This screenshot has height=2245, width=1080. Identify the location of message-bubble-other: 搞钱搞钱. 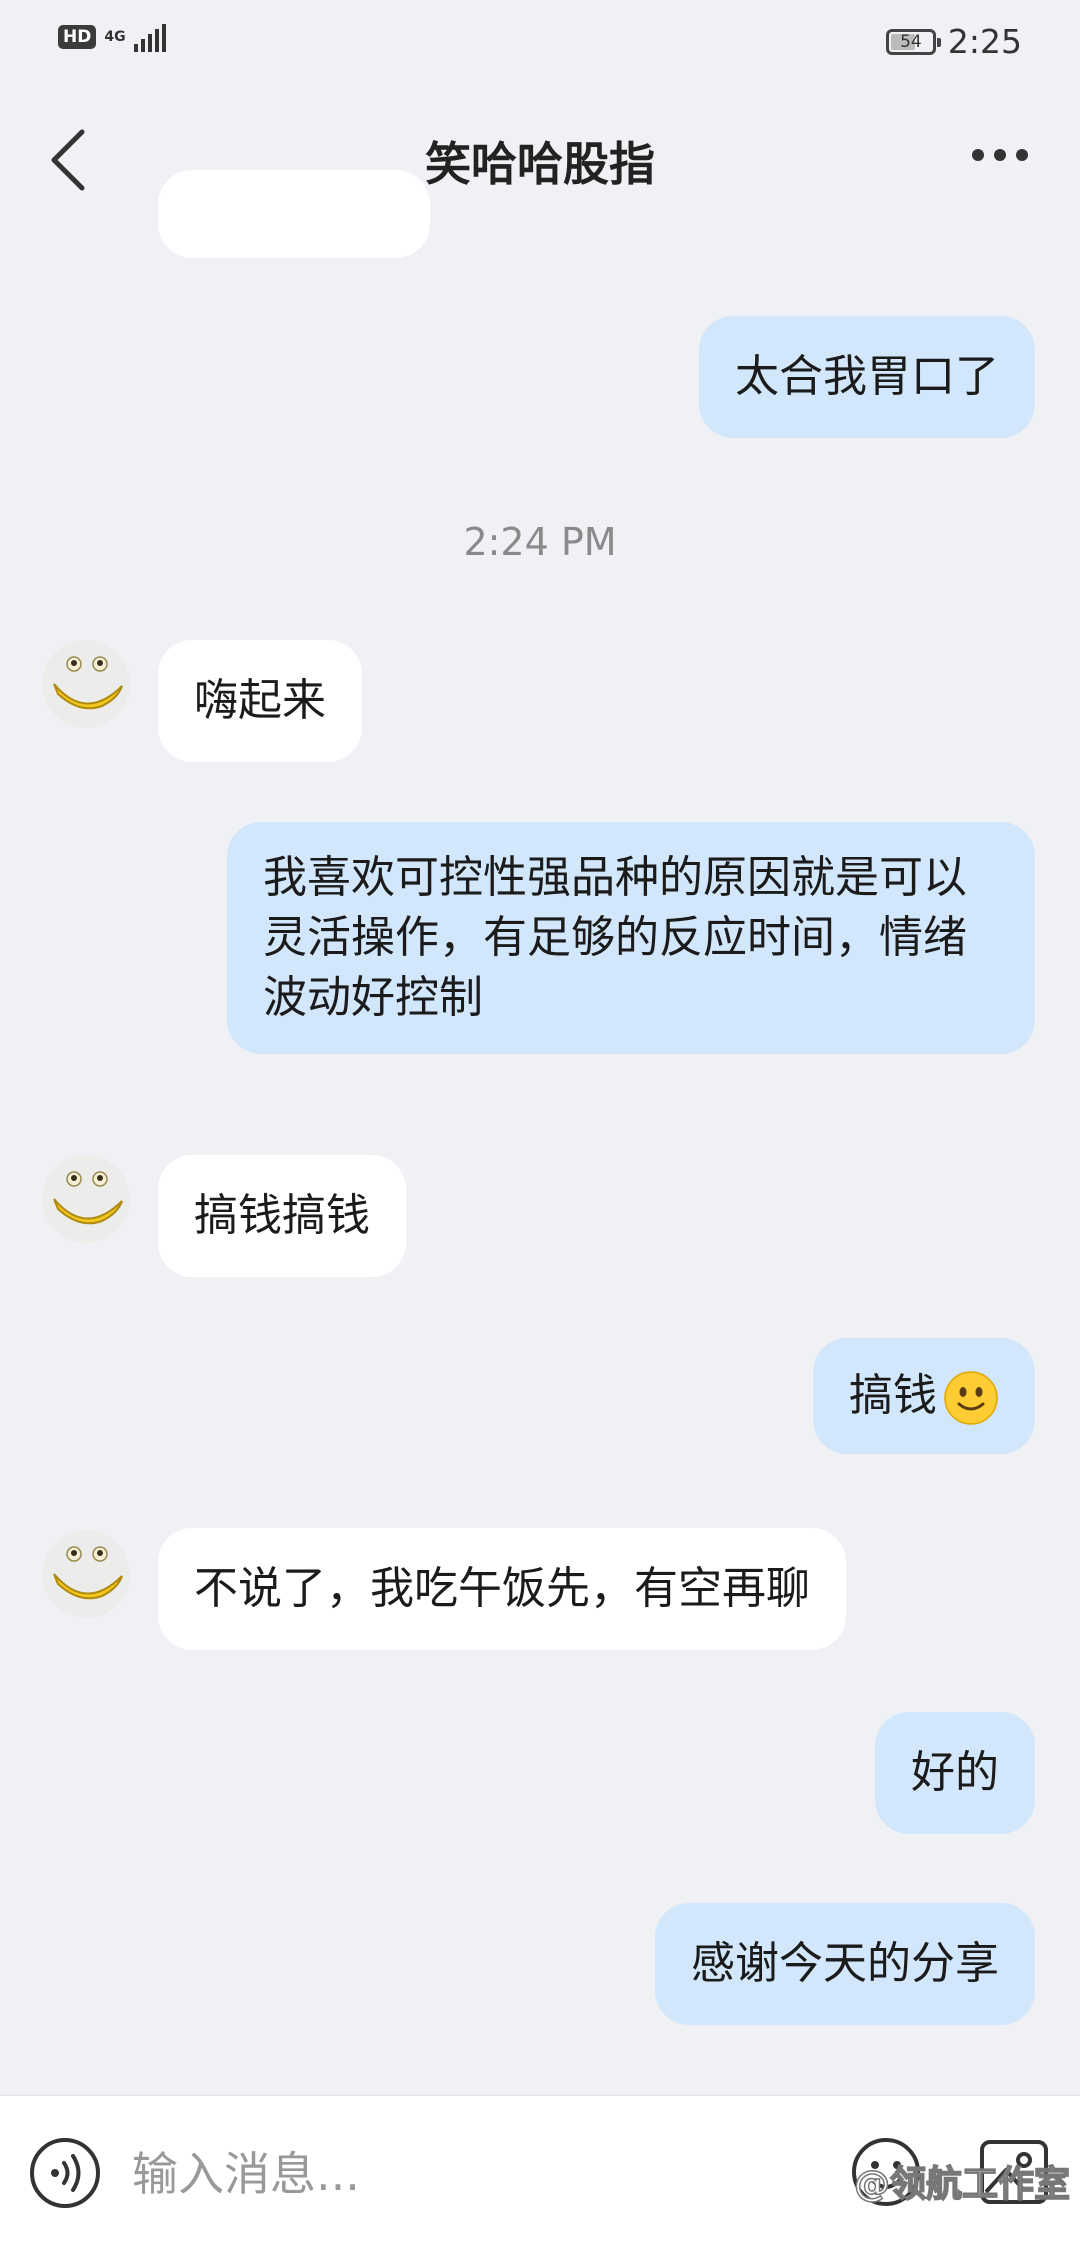
(282, 1216).